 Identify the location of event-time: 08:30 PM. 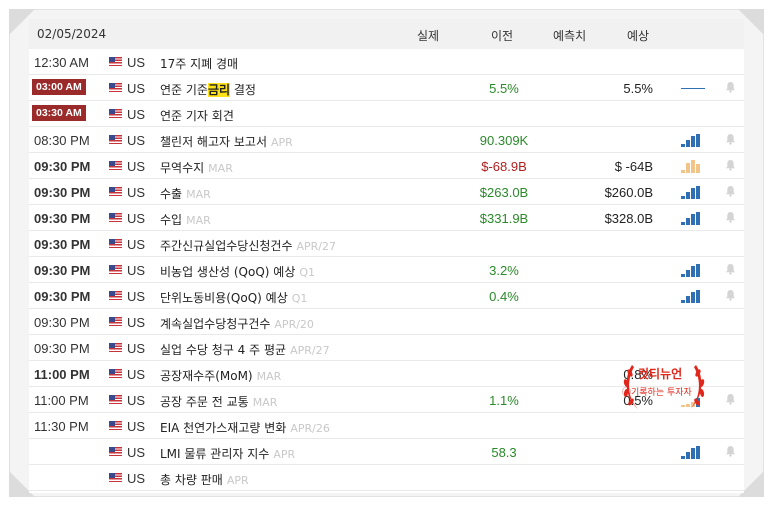
(62, 140).